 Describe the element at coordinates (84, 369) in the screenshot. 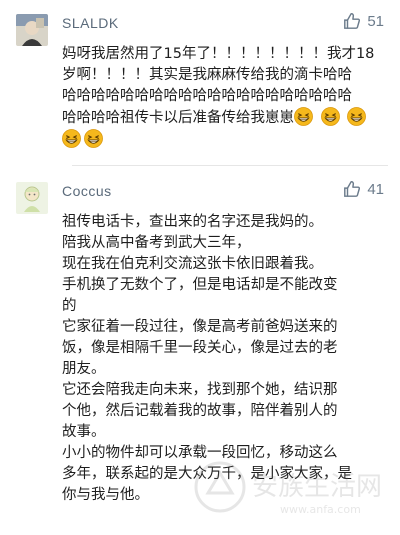

I see `comment-line: 朋友。` at that location.